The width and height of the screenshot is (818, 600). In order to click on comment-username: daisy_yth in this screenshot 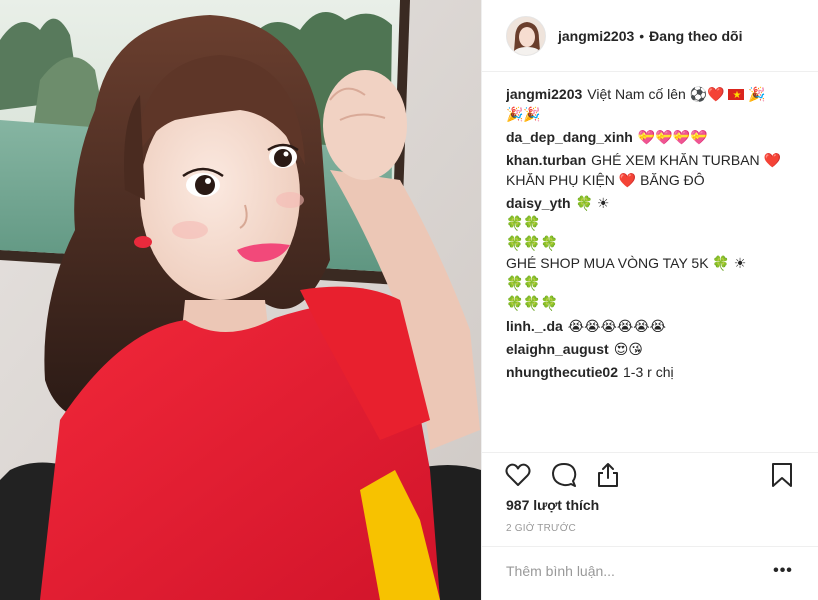, I will do `click(538, 203)`.